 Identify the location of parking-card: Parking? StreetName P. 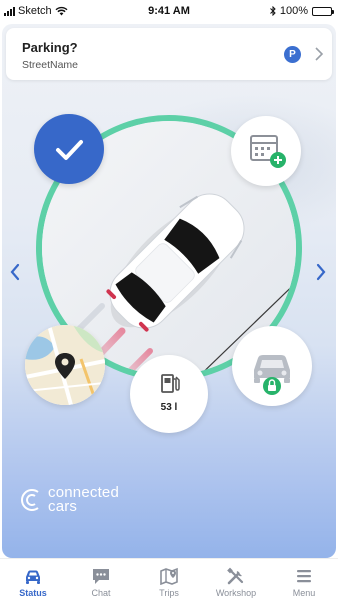
(169, 54).